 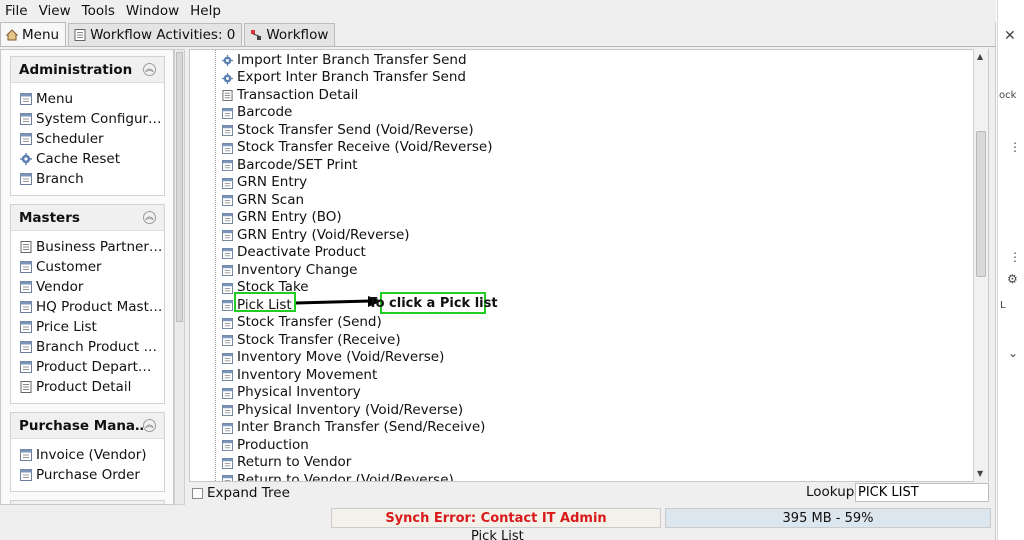 What do you see at coordinates (290, 34) in the screenshot?
I see `tab-workflow: Workflow` at bounding box center [290, 34].